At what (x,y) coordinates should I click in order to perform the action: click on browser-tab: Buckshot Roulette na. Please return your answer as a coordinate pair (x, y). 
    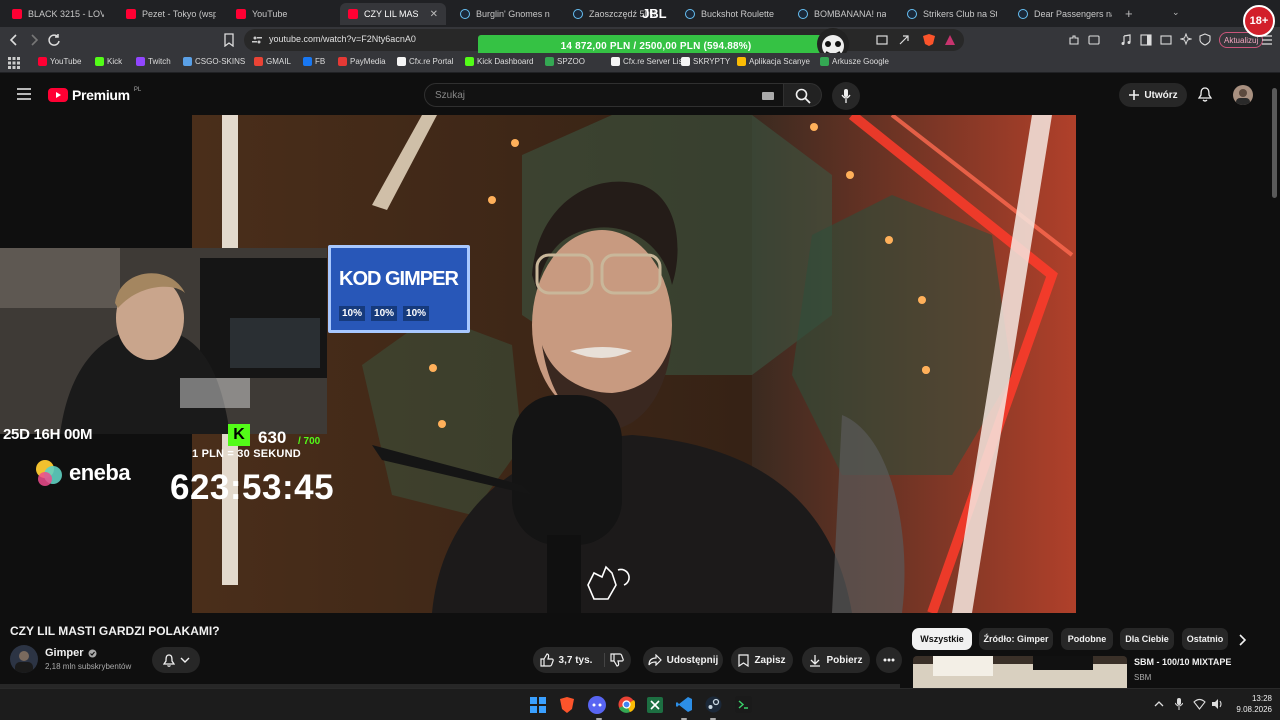
    Looking at the image, I should click on (730, 14).